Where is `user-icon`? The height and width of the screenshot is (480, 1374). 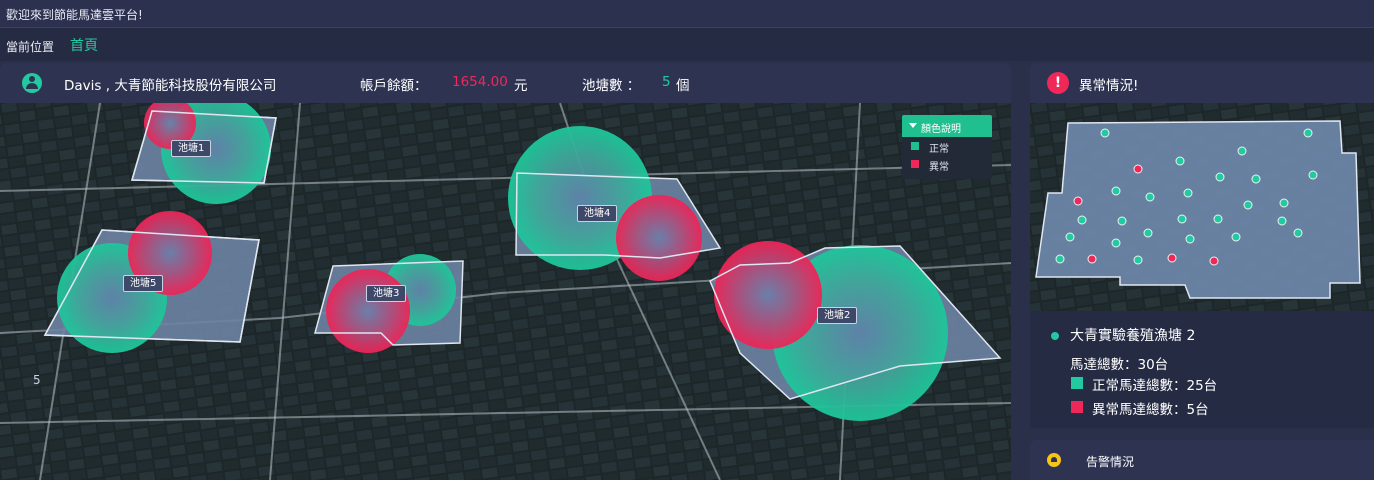
user-icon is located at coordinates (32, 83).